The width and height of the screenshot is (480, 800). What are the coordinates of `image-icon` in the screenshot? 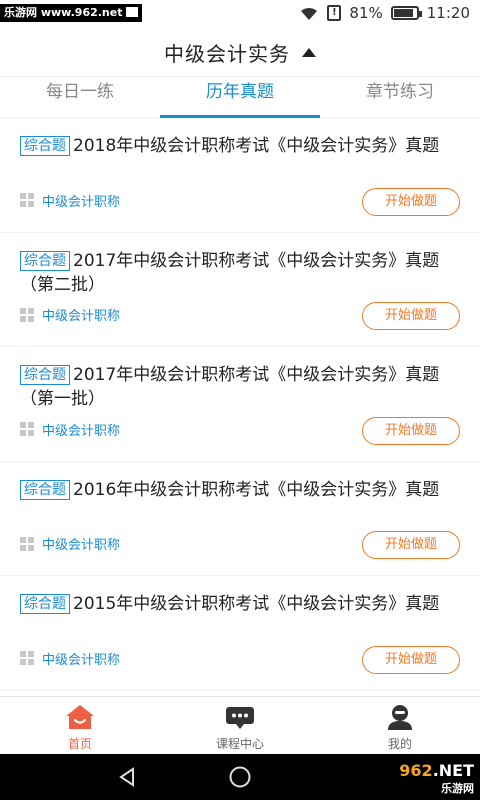 It's located at (132, 12).